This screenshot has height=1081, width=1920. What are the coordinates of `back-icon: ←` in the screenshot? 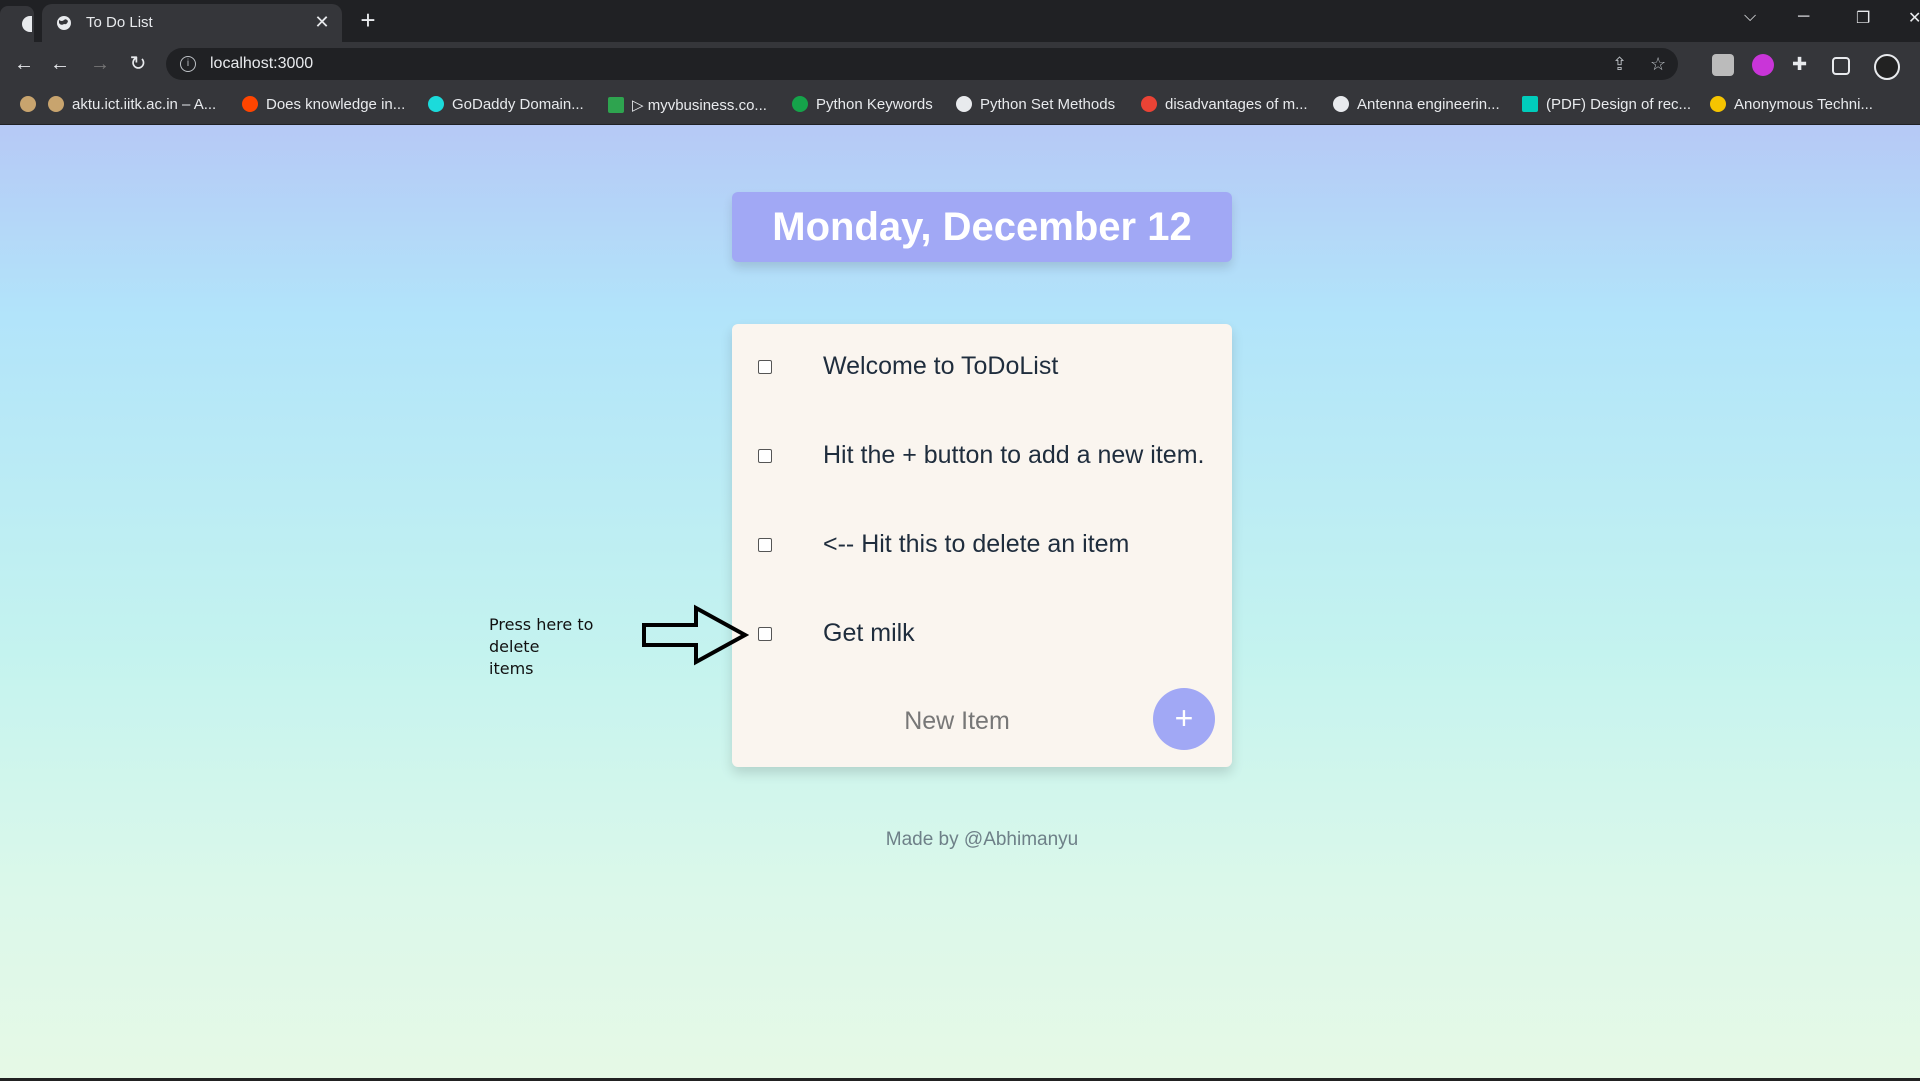 It's located at (24, 64).